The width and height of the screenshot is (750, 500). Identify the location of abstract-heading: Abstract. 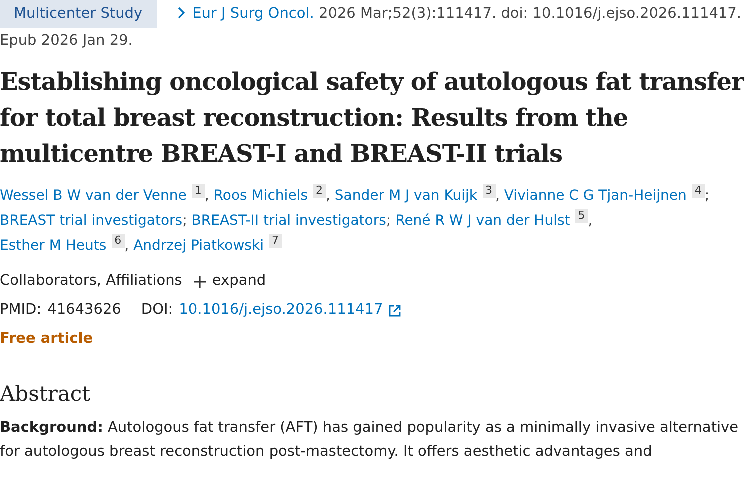
(46, 394).